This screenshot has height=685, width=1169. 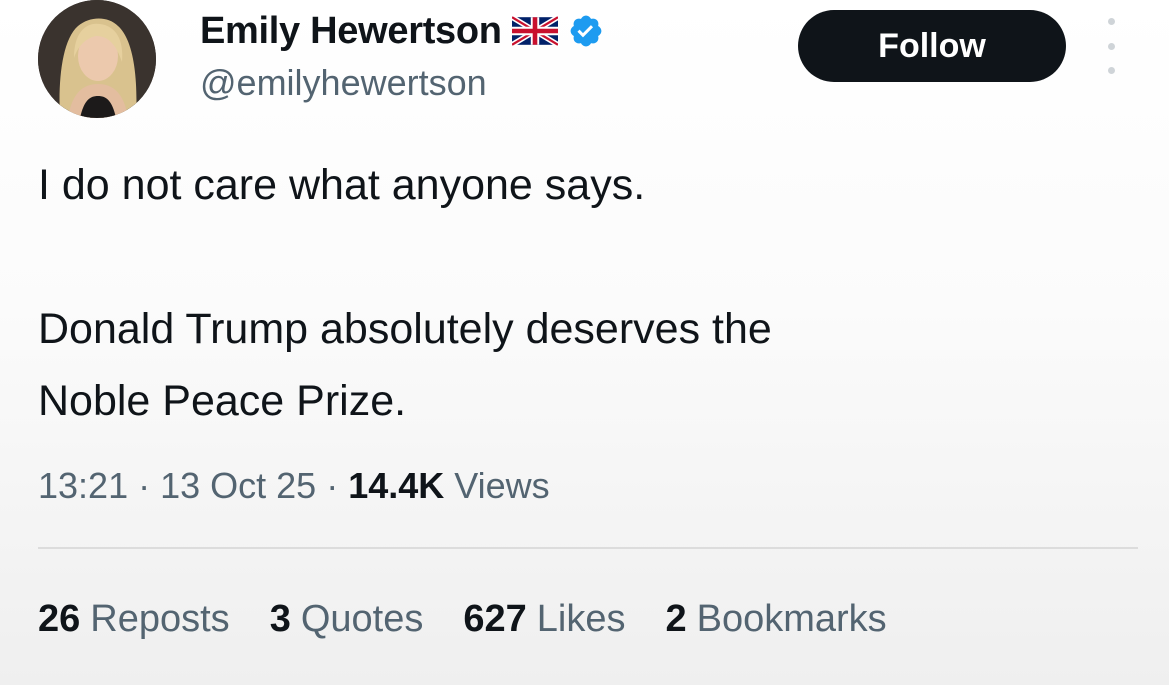 What do you see at coordinates (791, 619) in the screenshot?
I see `stat-label: Bookmarks` at bounding box center [791, 619].